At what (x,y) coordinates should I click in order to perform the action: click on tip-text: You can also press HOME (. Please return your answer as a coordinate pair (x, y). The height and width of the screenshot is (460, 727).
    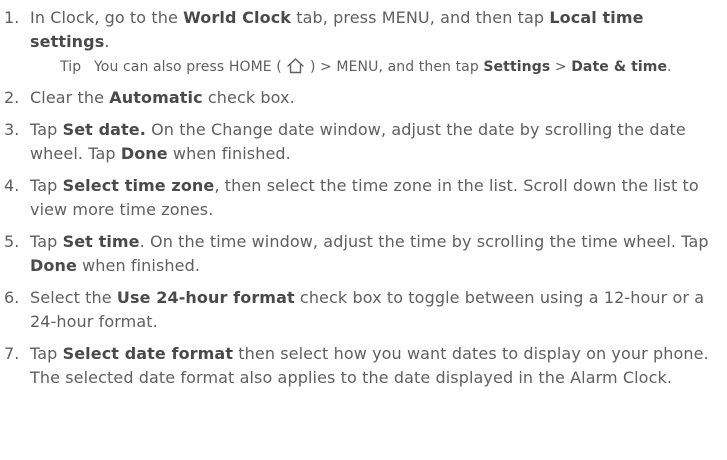
    Looking at the image, I should click on (190, 67).